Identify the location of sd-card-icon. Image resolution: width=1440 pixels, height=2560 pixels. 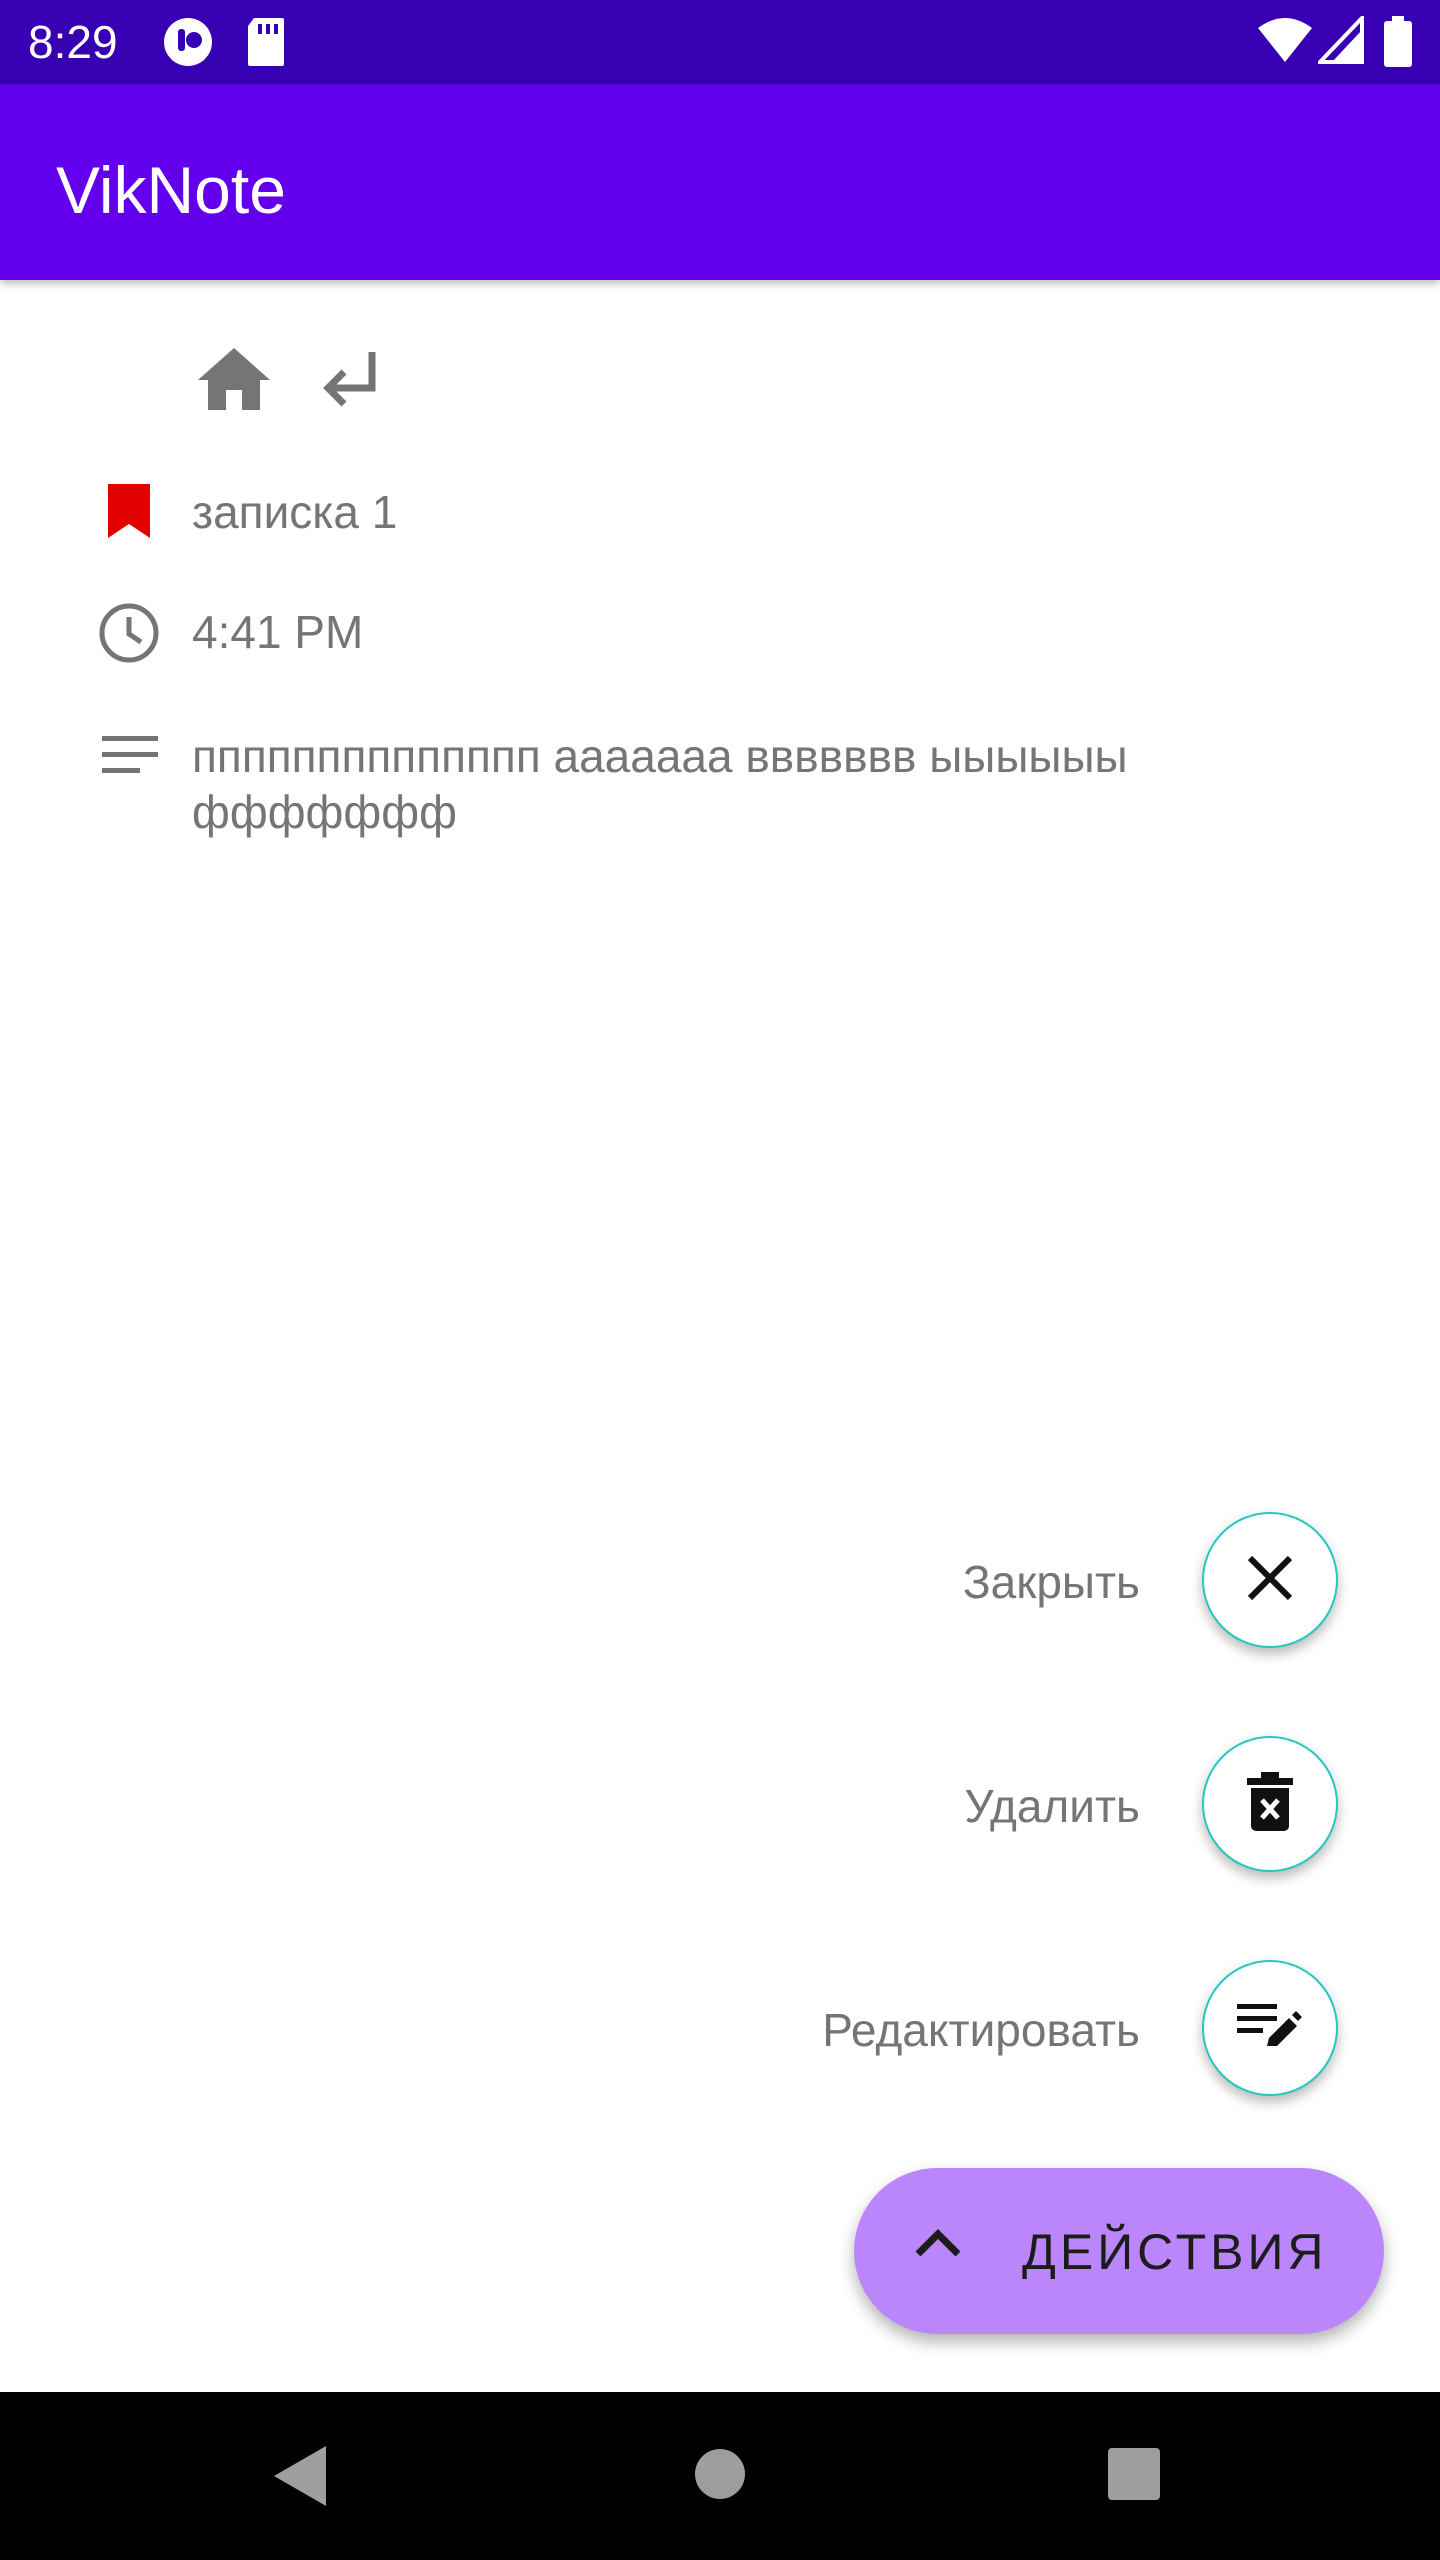
(266, 44).